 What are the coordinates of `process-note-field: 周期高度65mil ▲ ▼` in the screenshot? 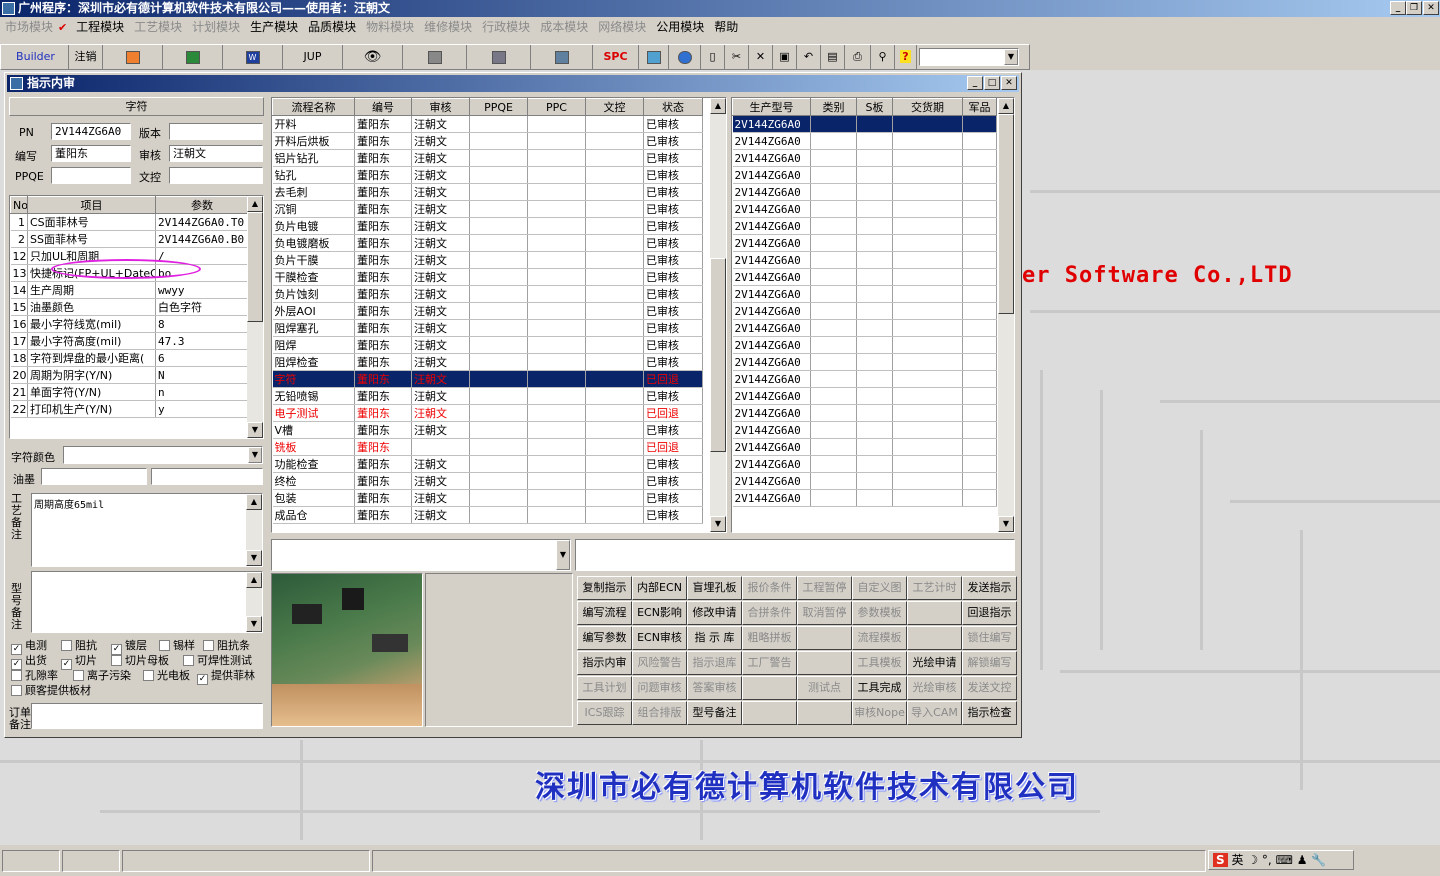 It's located at (147, 530).